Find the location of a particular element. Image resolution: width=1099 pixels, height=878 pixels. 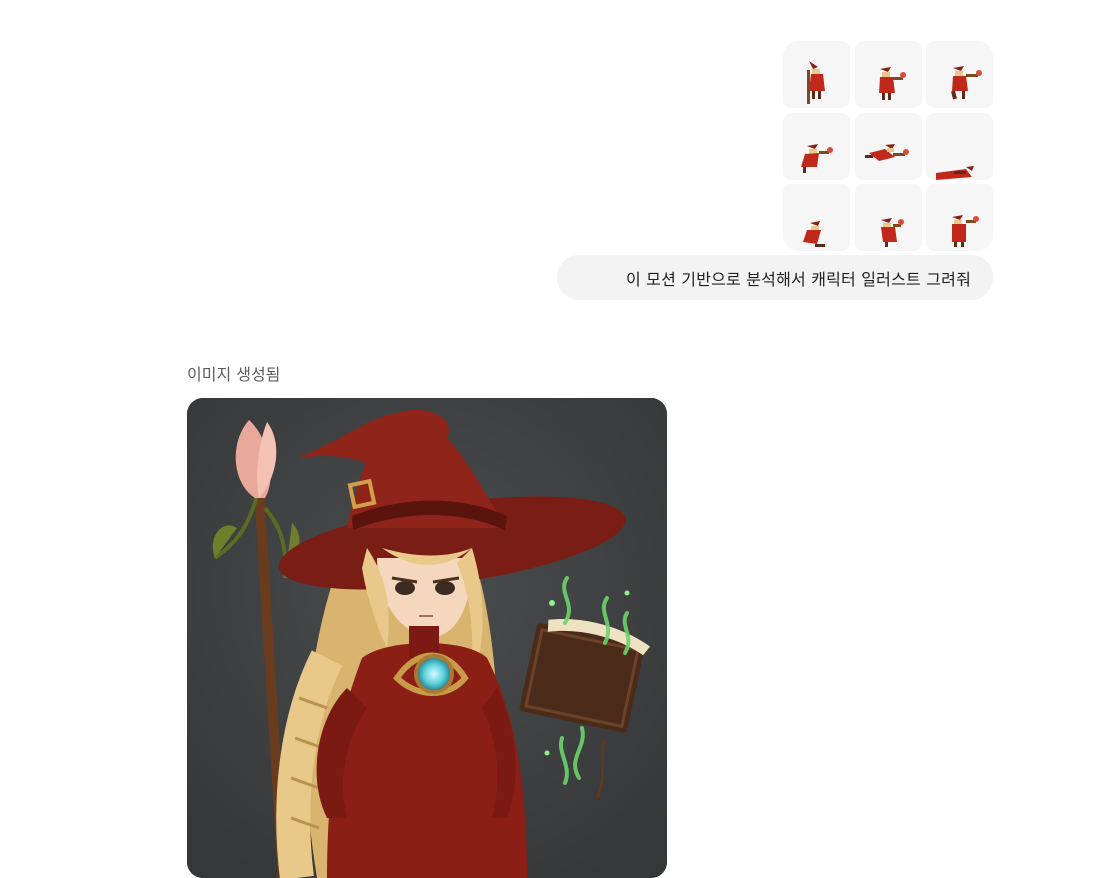

image-generated-label: 이미지 생성됨 is located at coordinates (234, 374).